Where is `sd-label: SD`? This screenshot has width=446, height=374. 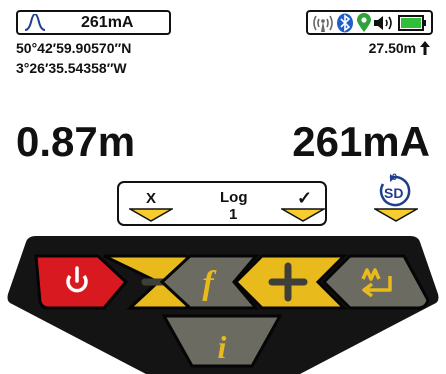
sd-label: SD is located at coordinates (394, 193).